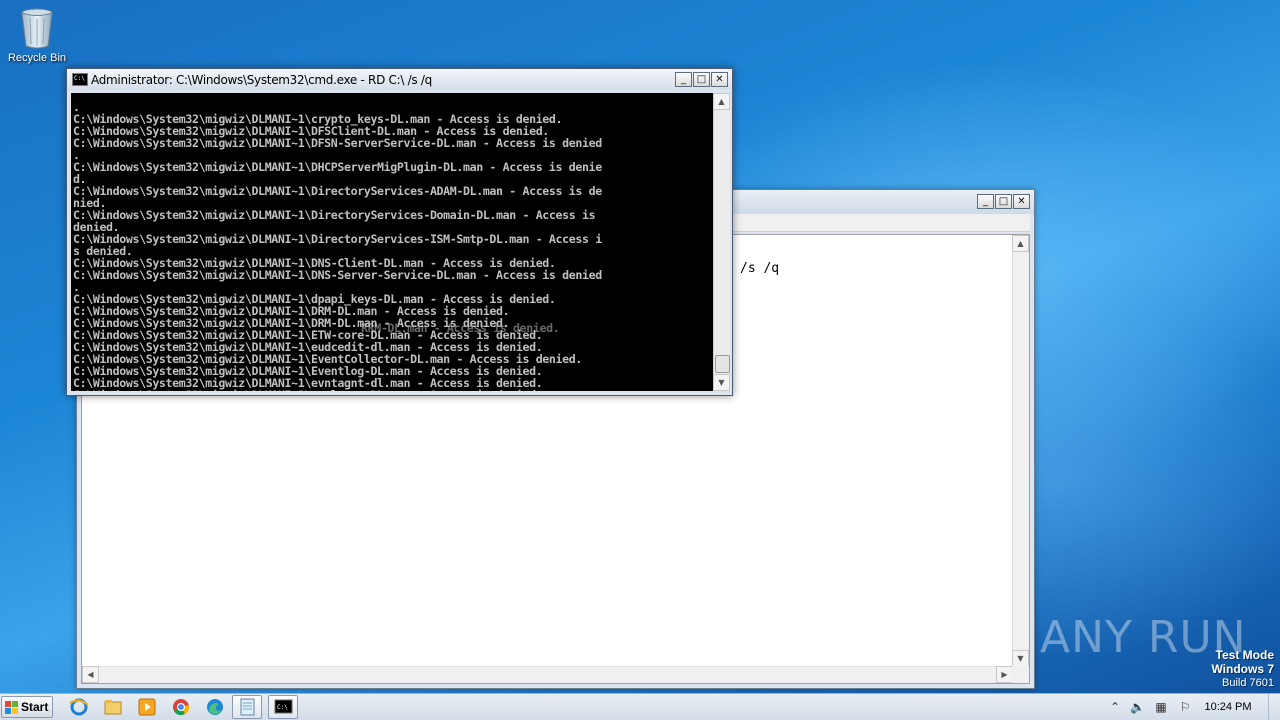 The height and width of the screenshot is (720, 1280). I want to click on taskbar: Start C:\ ⌃ 🔈 ▦ ⚐ 10:24 PM, so click(640, 706).